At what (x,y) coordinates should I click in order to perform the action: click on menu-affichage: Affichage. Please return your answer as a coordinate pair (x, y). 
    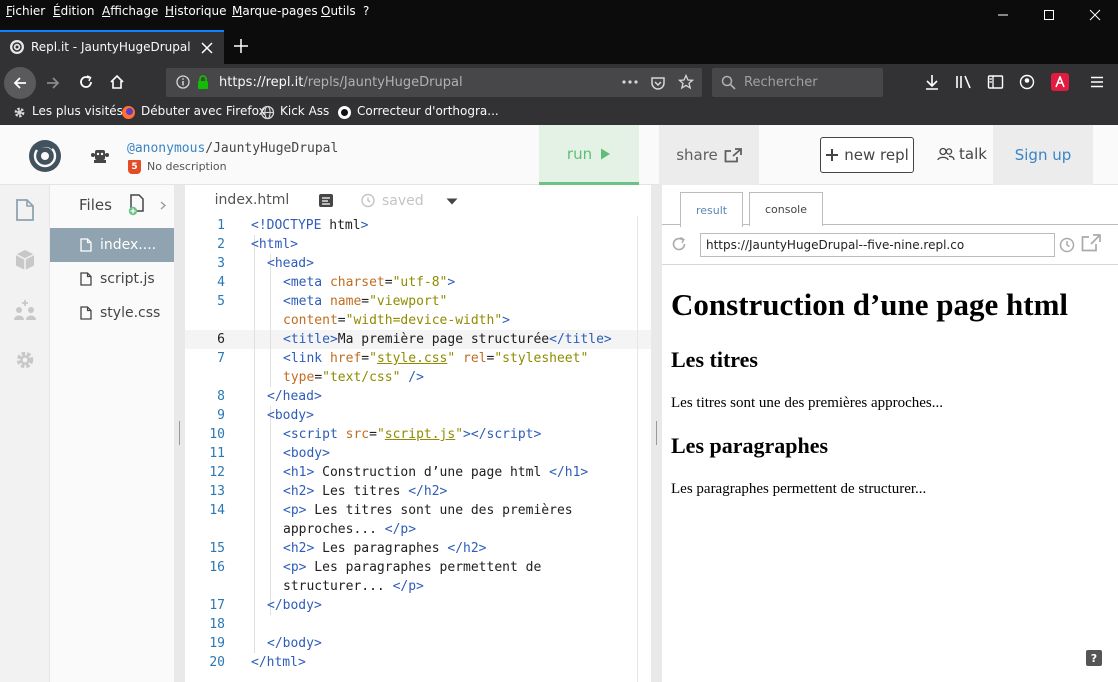
    Looking at the image, I should click on (130, 11).